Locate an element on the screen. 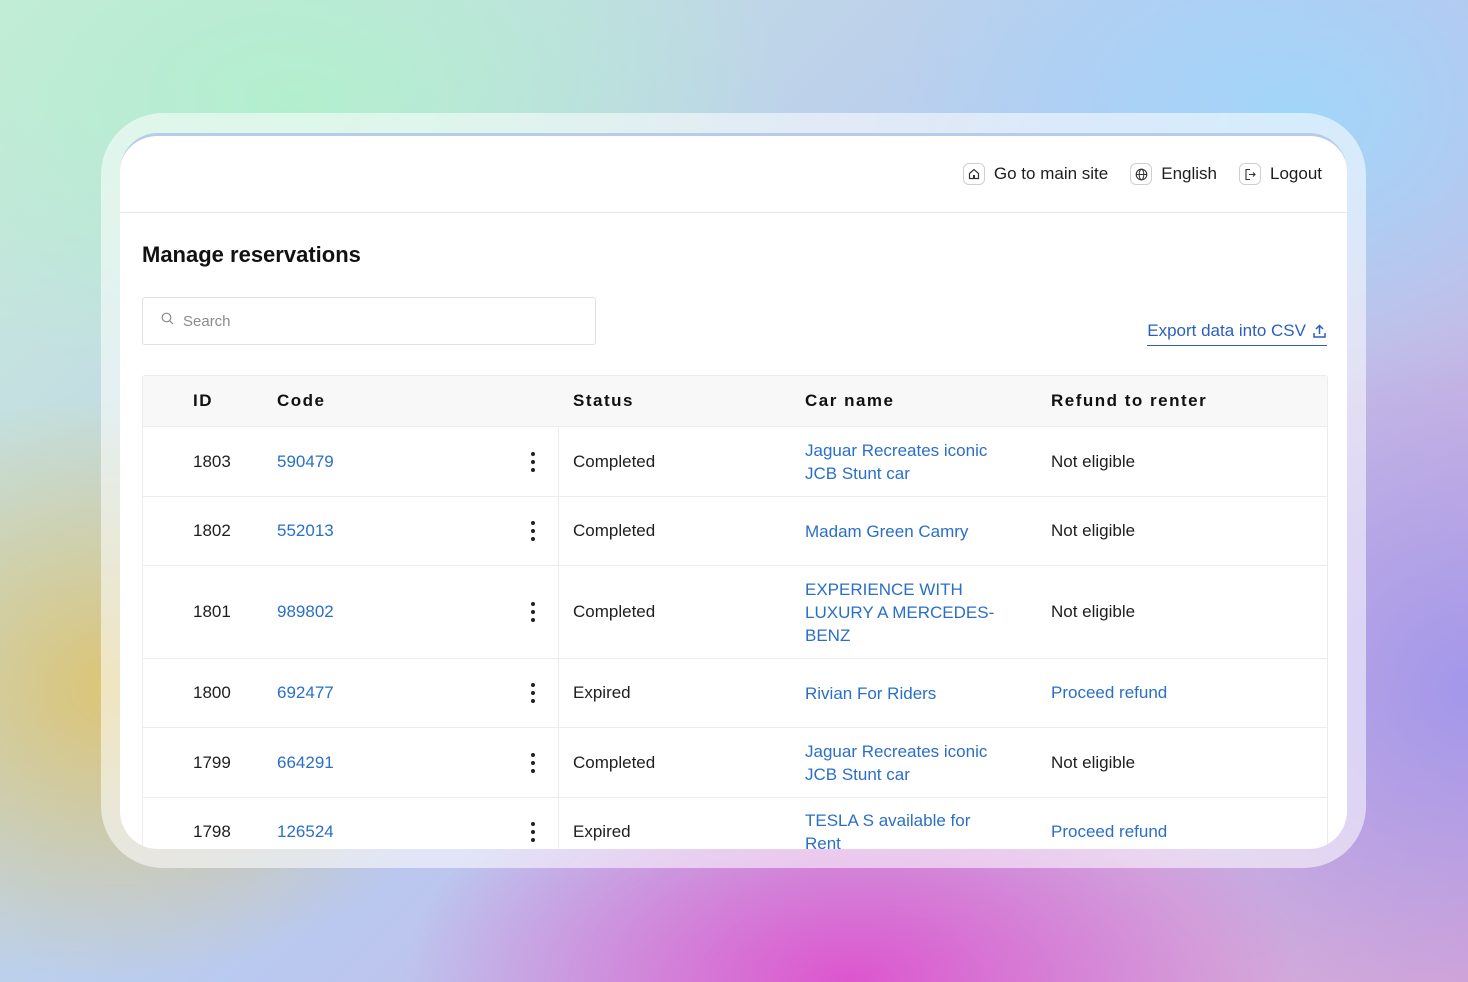 The width and height of the screenshot is (1468, 982). export-csv-link: Export data into CSV is located at coordinates (1237, 333).